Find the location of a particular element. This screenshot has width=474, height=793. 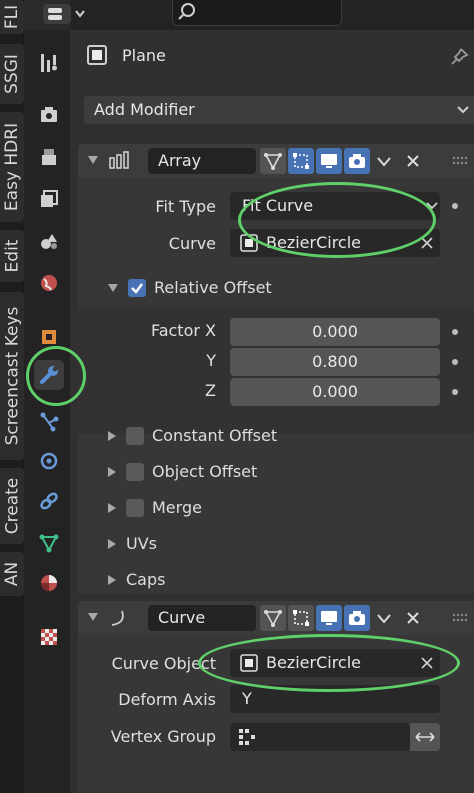

factor-z-label: Z is located at coordinates (210, 390).